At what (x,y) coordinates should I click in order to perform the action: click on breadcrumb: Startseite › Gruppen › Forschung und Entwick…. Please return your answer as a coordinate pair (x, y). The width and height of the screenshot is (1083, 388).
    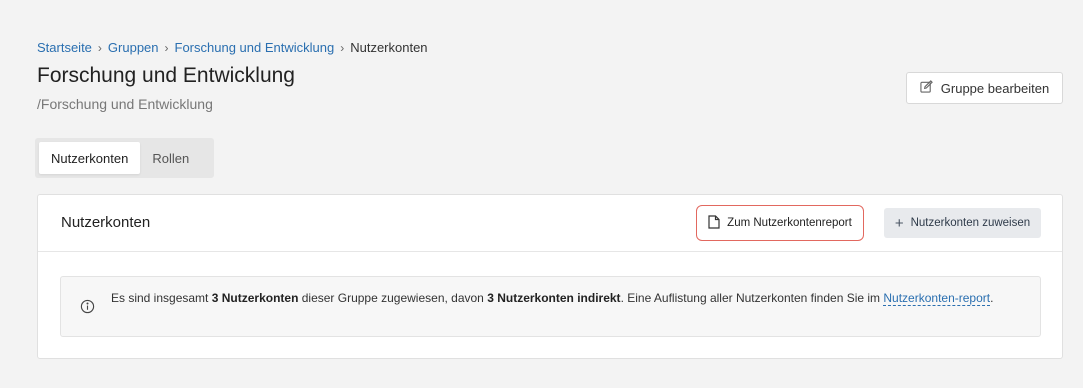
    Looking at the image, I should click on (232, 48).